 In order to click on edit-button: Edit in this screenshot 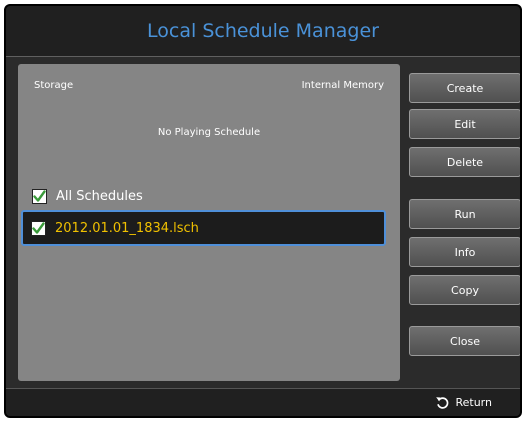, I will do `click(464, 124)`.